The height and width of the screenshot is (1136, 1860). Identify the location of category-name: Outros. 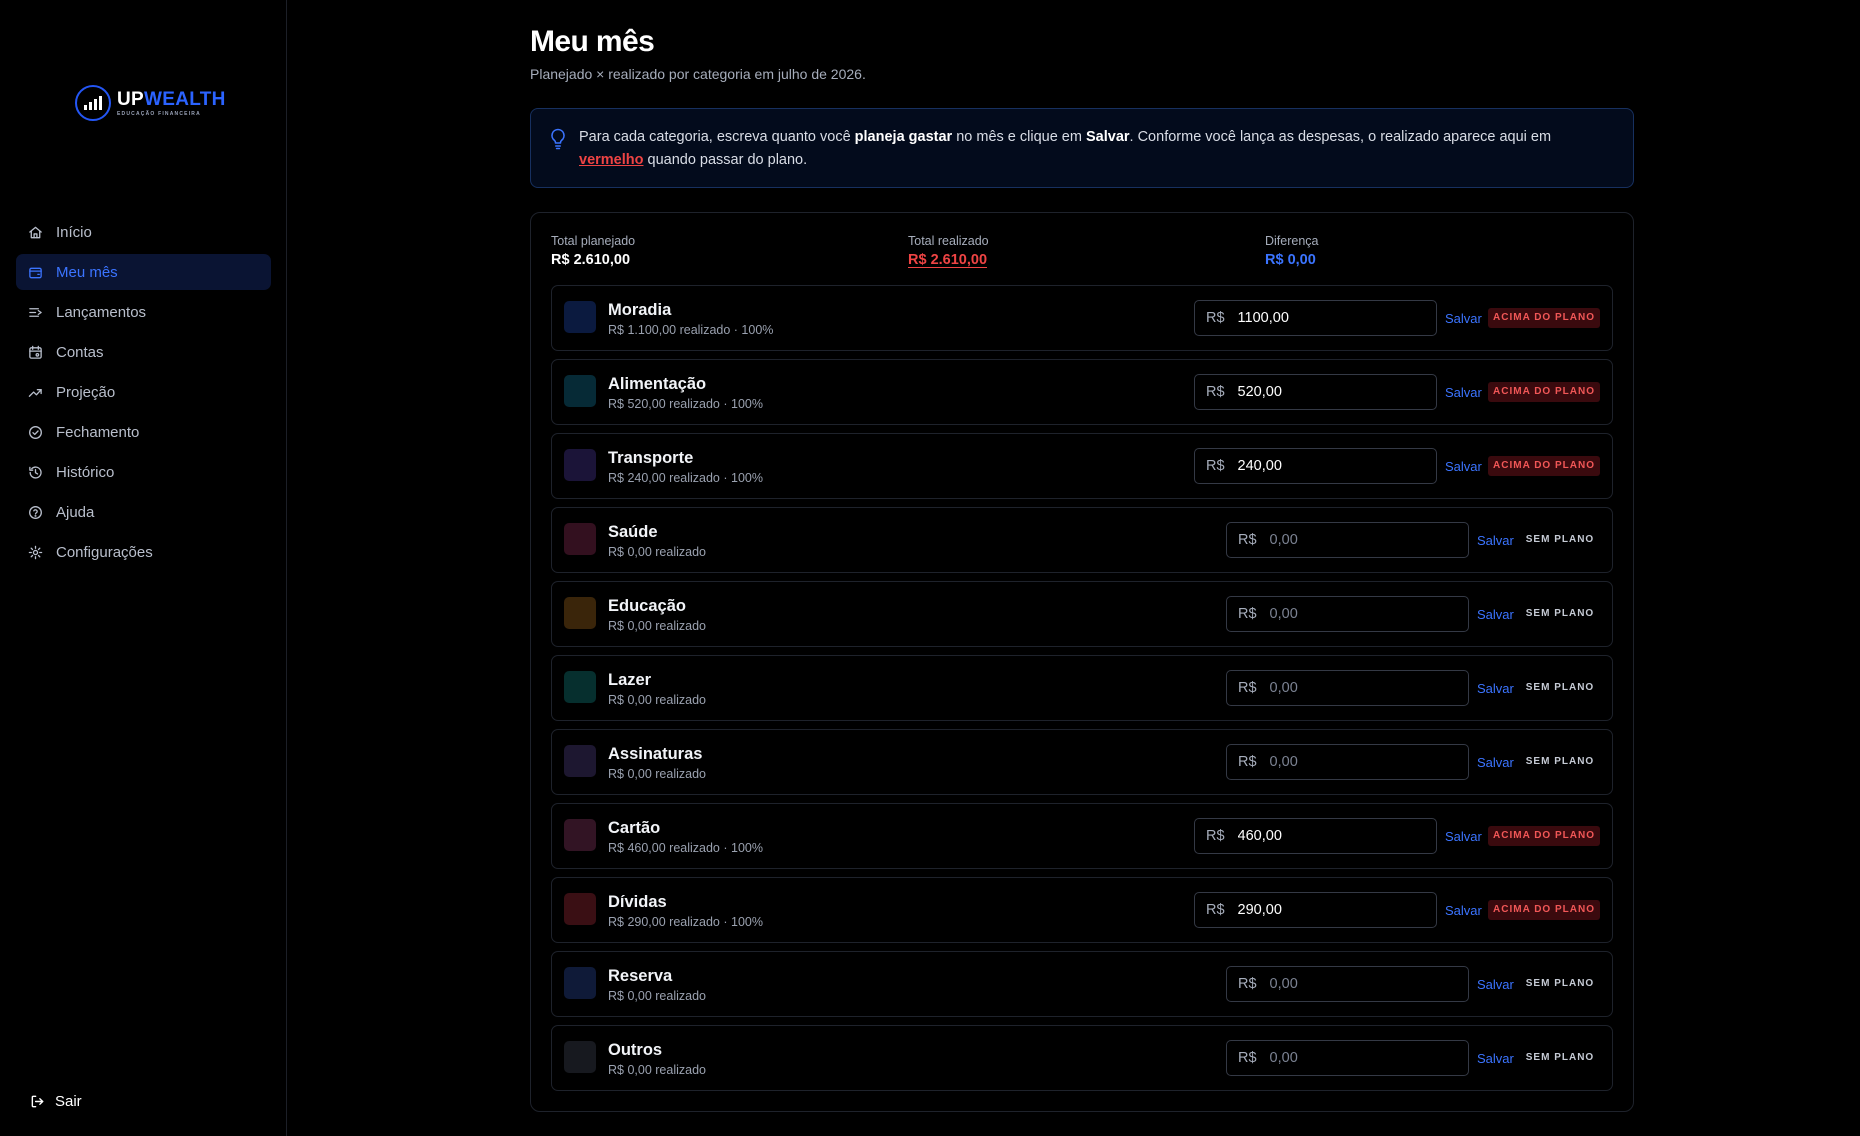
(635, 1050).